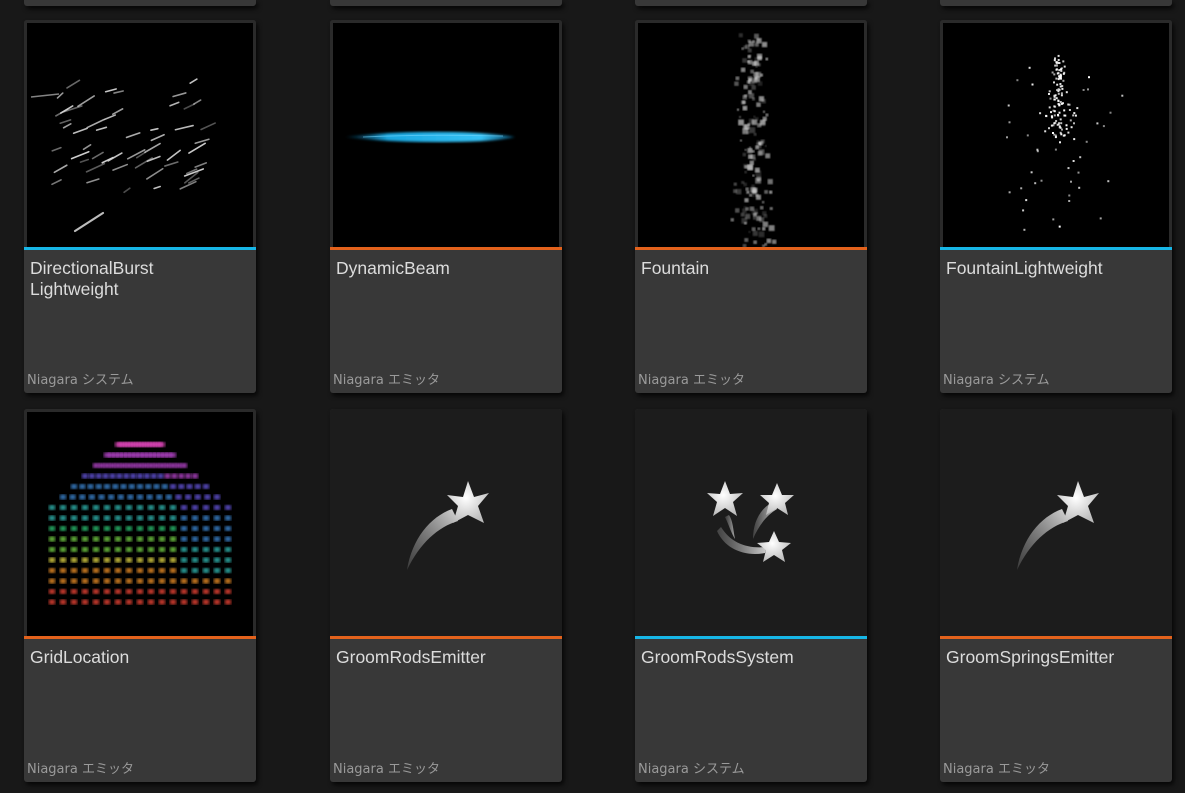 The height and width of the screenshot is (793, 1185). What do you see at coordinates (80, 657) in the screenshot?
I see `asset-name: GridLocation` at bounding box center [80, 657].